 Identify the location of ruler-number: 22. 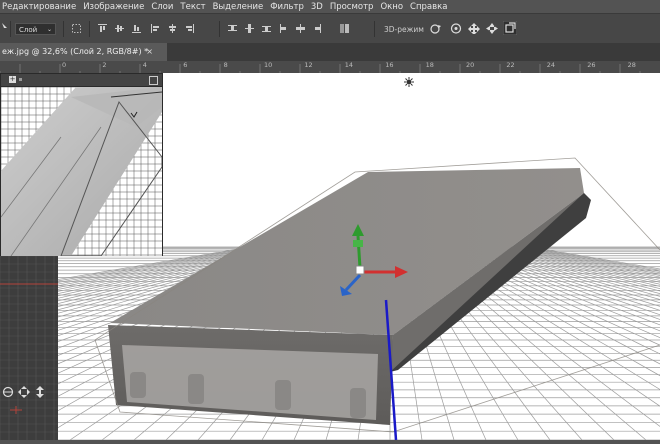
(510, 65).